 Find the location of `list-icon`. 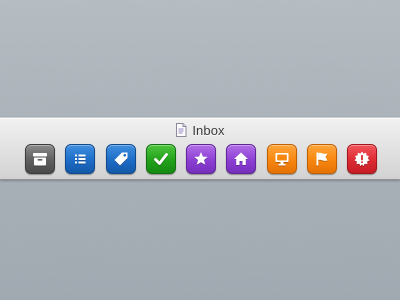

list-icon is located at coordinates (80, 159).